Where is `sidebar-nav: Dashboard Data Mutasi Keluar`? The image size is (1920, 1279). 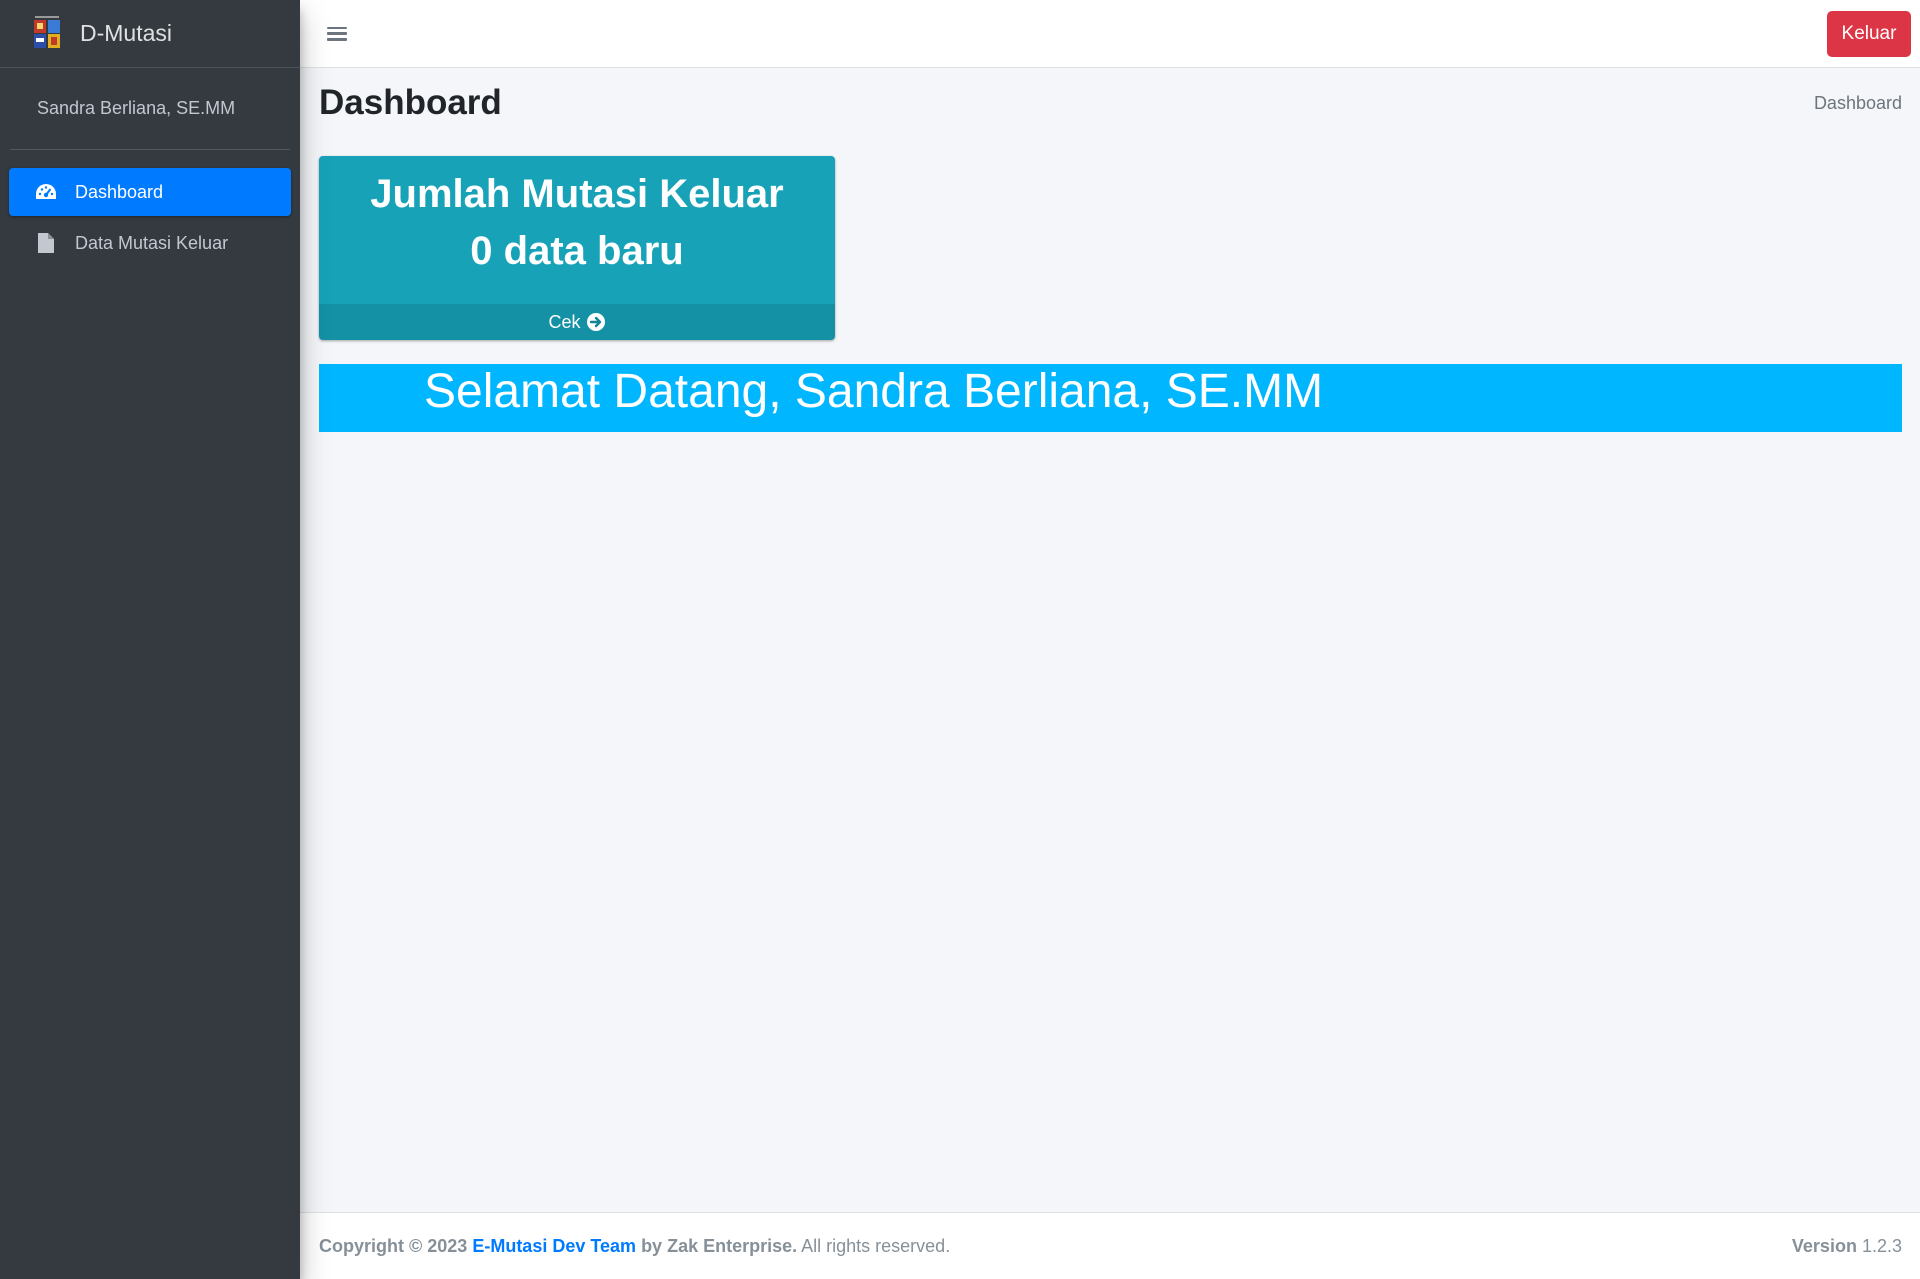 sidebar-nav: Dashboard Data Mutasi Keluar is located at coordinates (150, 208).